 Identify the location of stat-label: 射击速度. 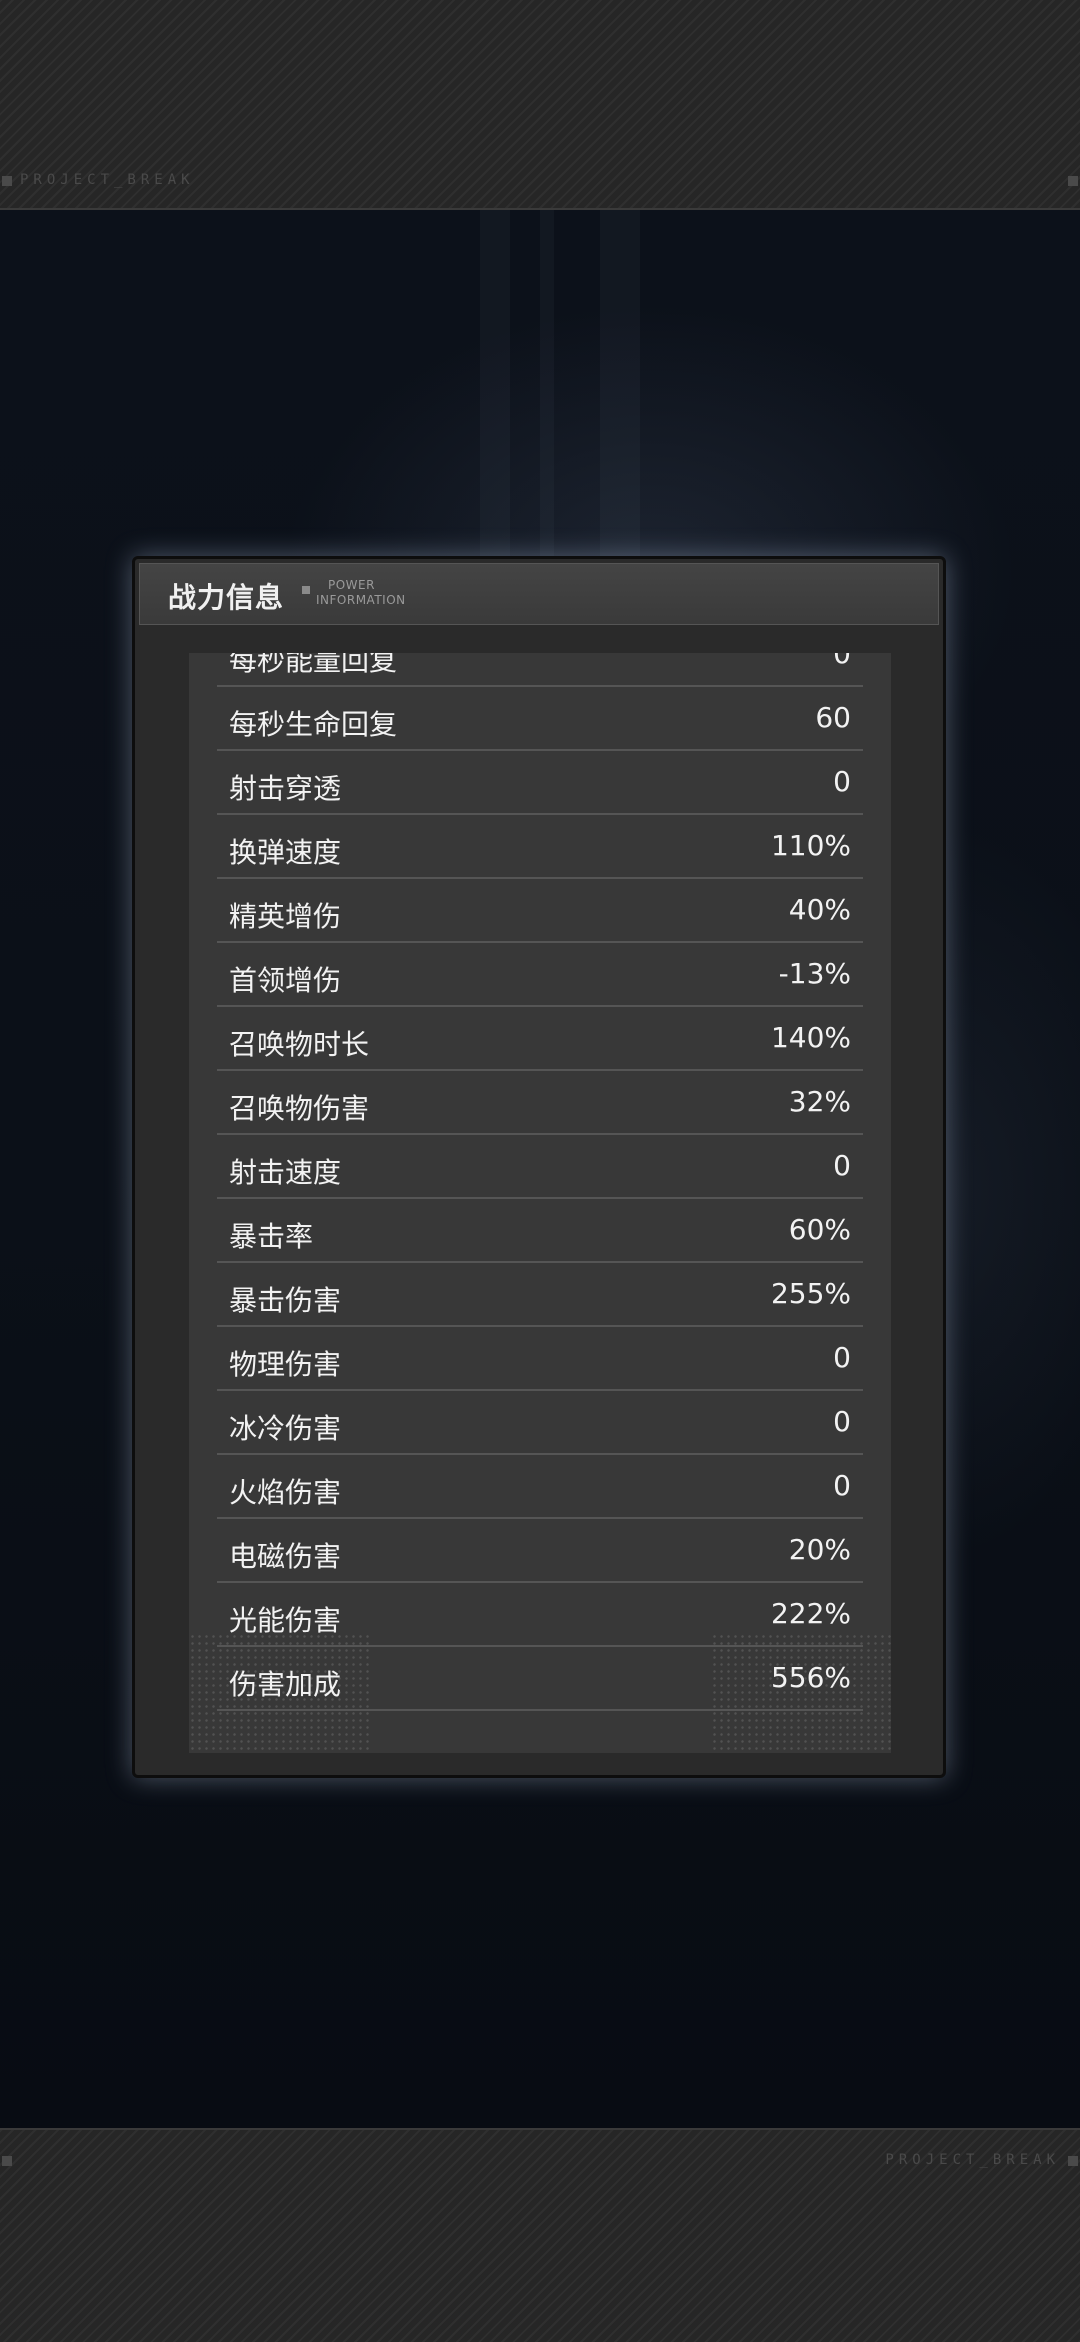
(285, 1172).